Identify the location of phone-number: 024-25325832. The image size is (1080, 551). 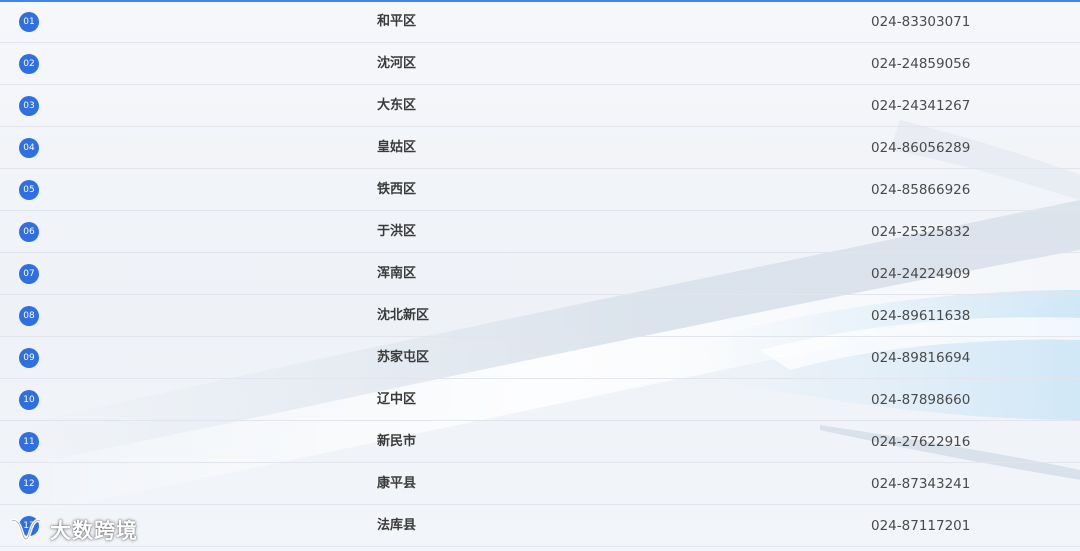
(921, 232).